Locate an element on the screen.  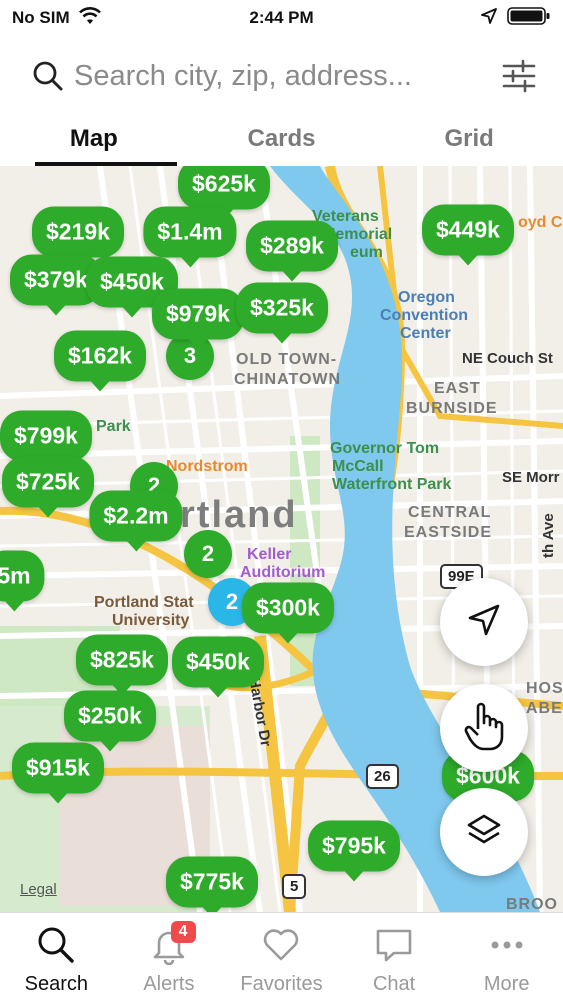
map-label-eastside: EASTSIDE is located at coordinates (448, 532).